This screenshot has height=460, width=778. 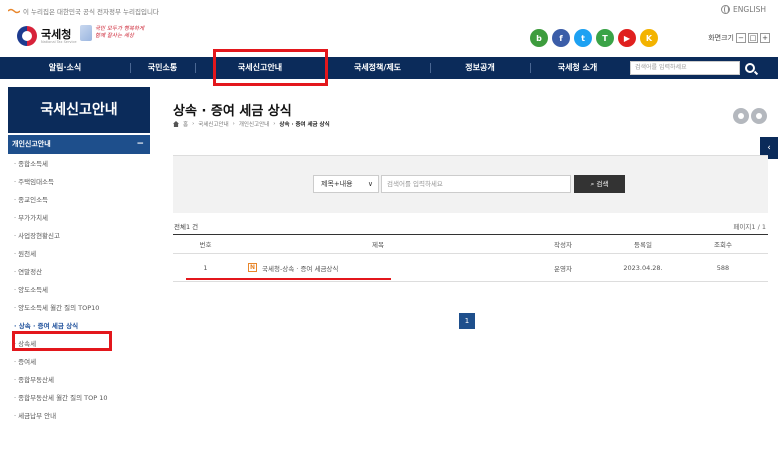 I want to click on sidebar-item: · 양도소득세, so click(x=82, y=290).